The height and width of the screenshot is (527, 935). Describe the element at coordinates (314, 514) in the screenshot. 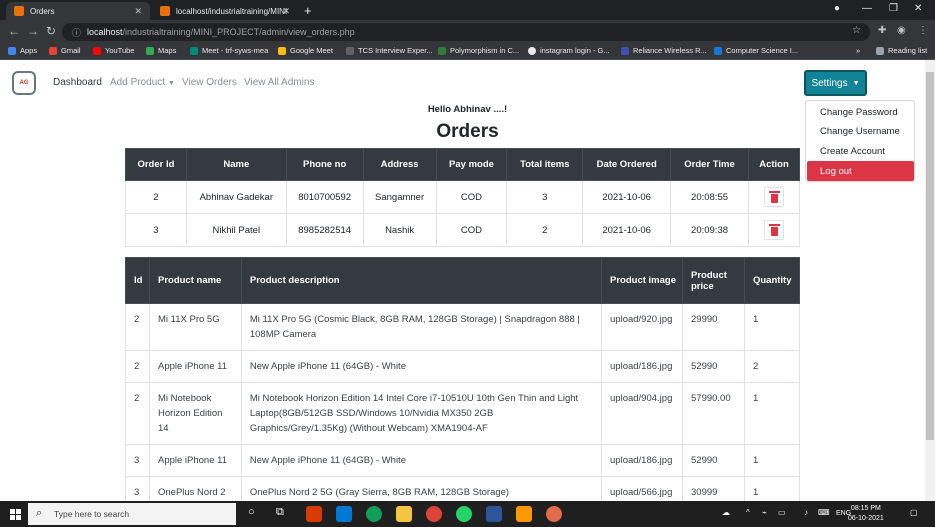

I see `office-icon` at that location.